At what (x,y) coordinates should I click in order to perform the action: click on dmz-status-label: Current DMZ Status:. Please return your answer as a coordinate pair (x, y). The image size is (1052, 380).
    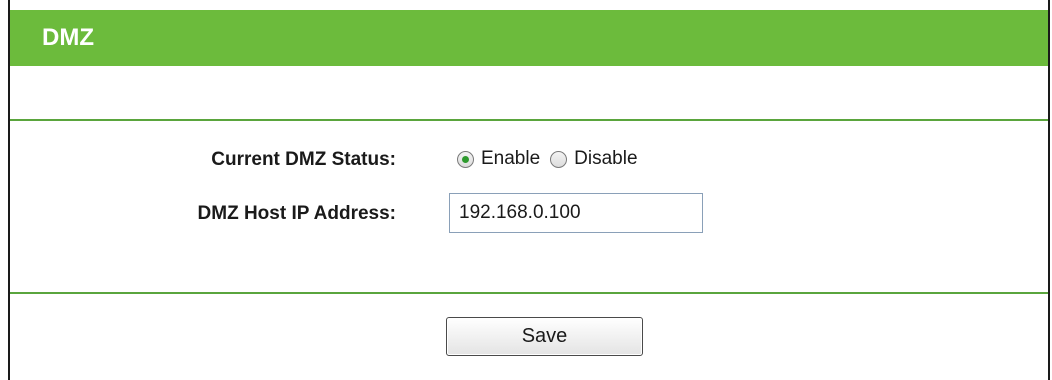
    Looking at the image, I should click on (303, 159).